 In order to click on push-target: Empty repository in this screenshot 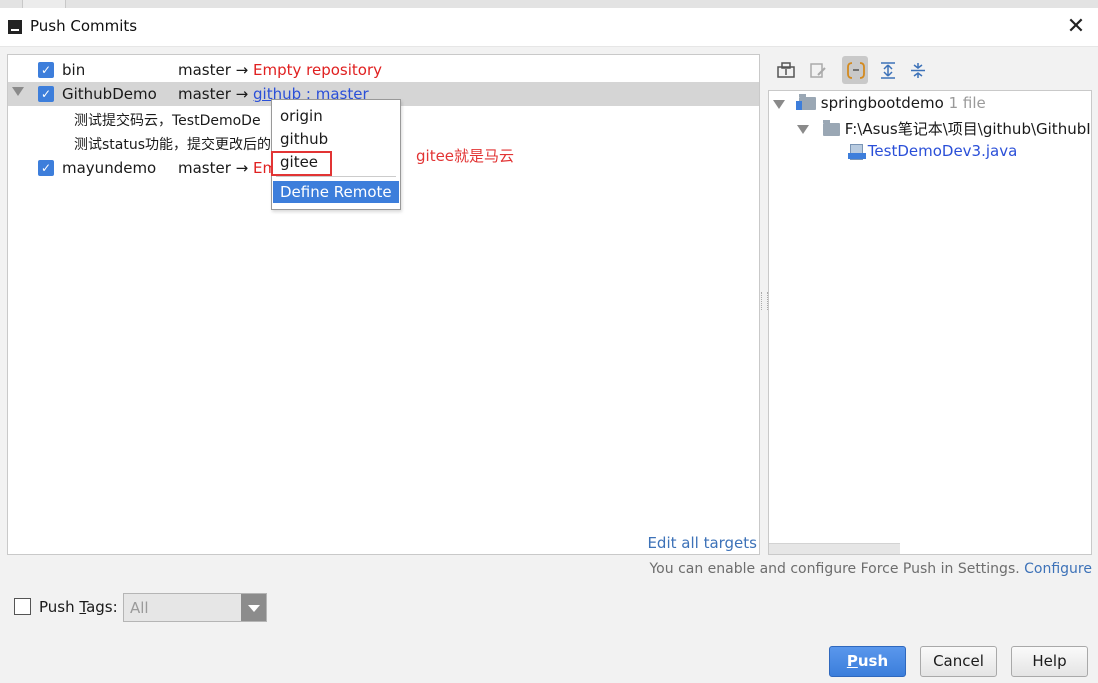, I will do `click(318, 70)`.